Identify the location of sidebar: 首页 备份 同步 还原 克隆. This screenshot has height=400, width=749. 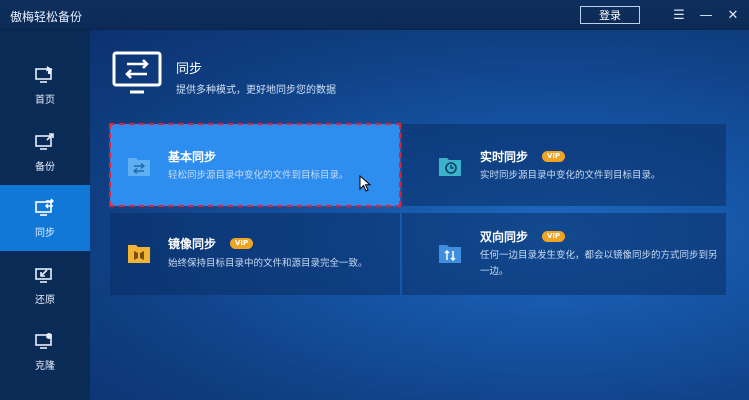
(45, 215).